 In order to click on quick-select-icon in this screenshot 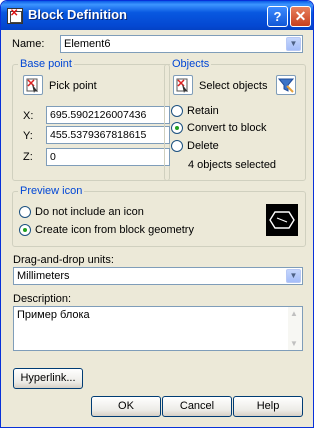, I will do `click(286, 85)`.